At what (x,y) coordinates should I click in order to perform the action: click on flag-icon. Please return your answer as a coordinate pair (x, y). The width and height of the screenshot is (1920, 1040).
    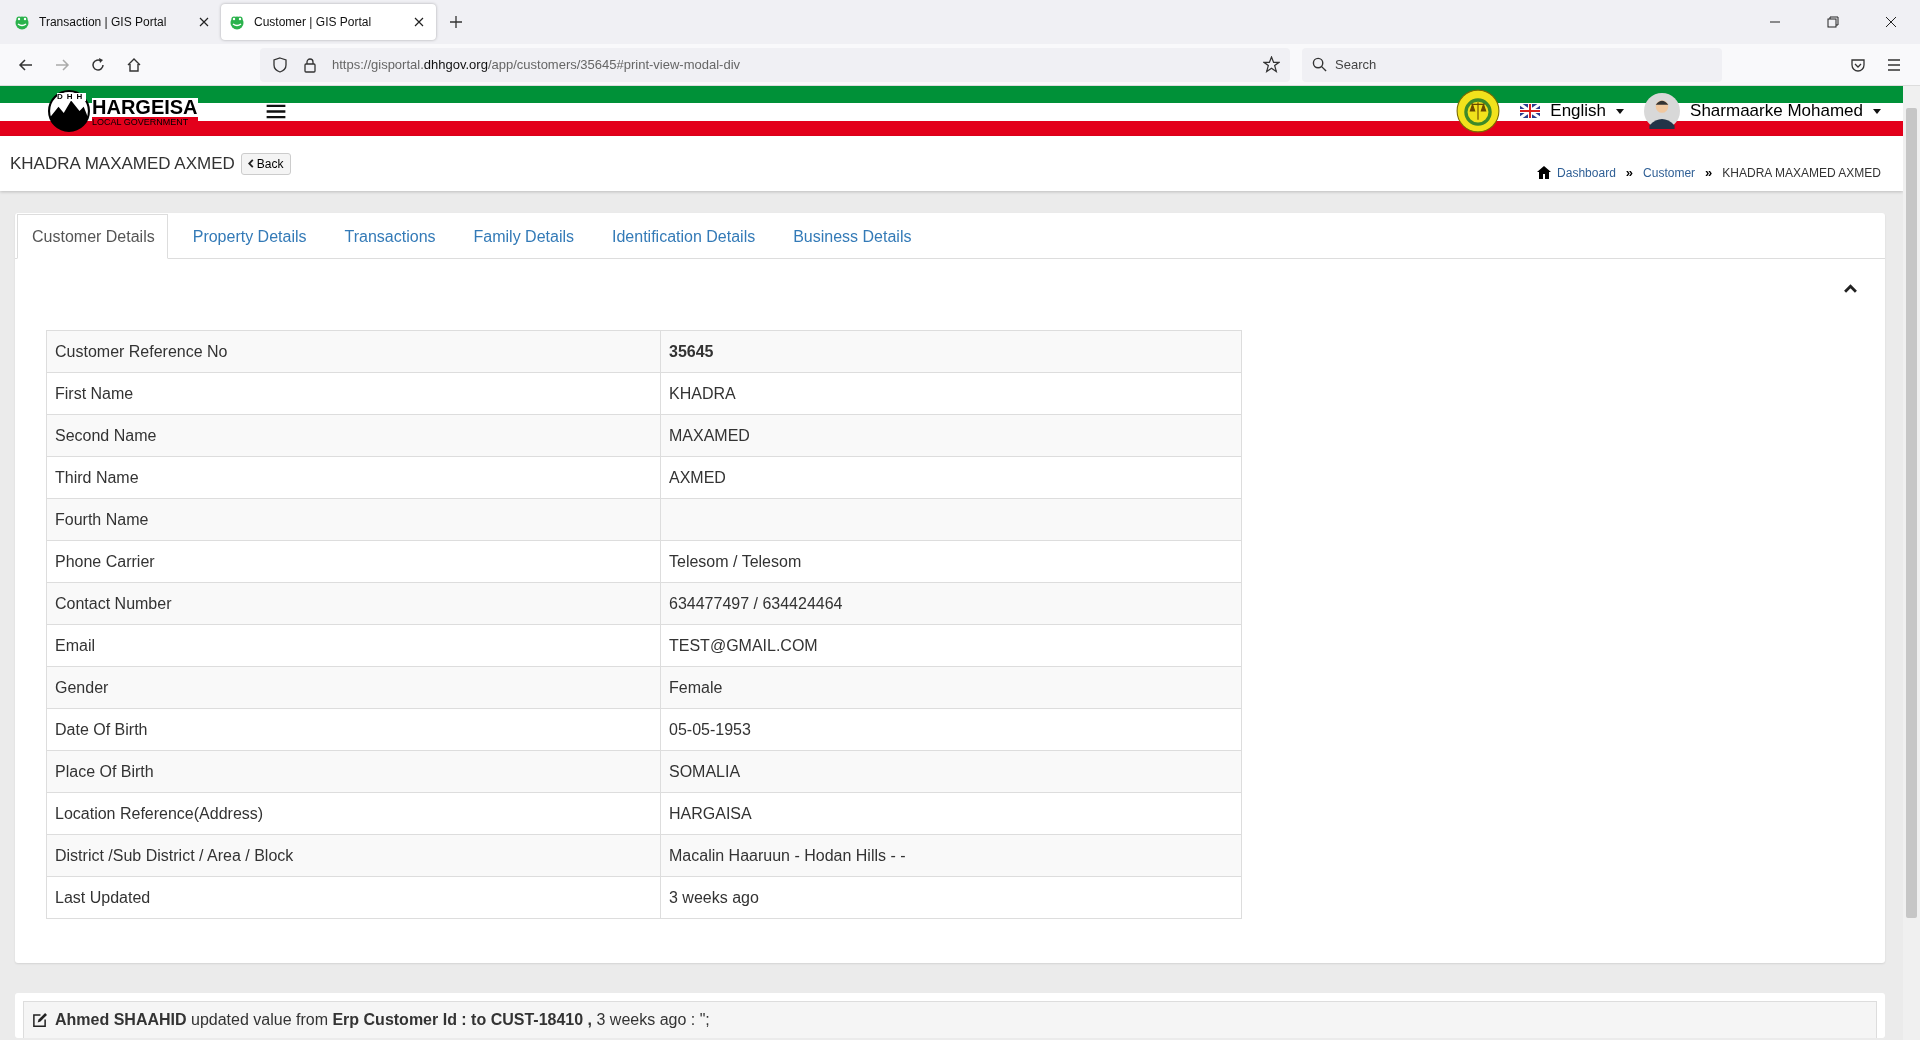
    Looking at the image, I should click on (1530, 111).